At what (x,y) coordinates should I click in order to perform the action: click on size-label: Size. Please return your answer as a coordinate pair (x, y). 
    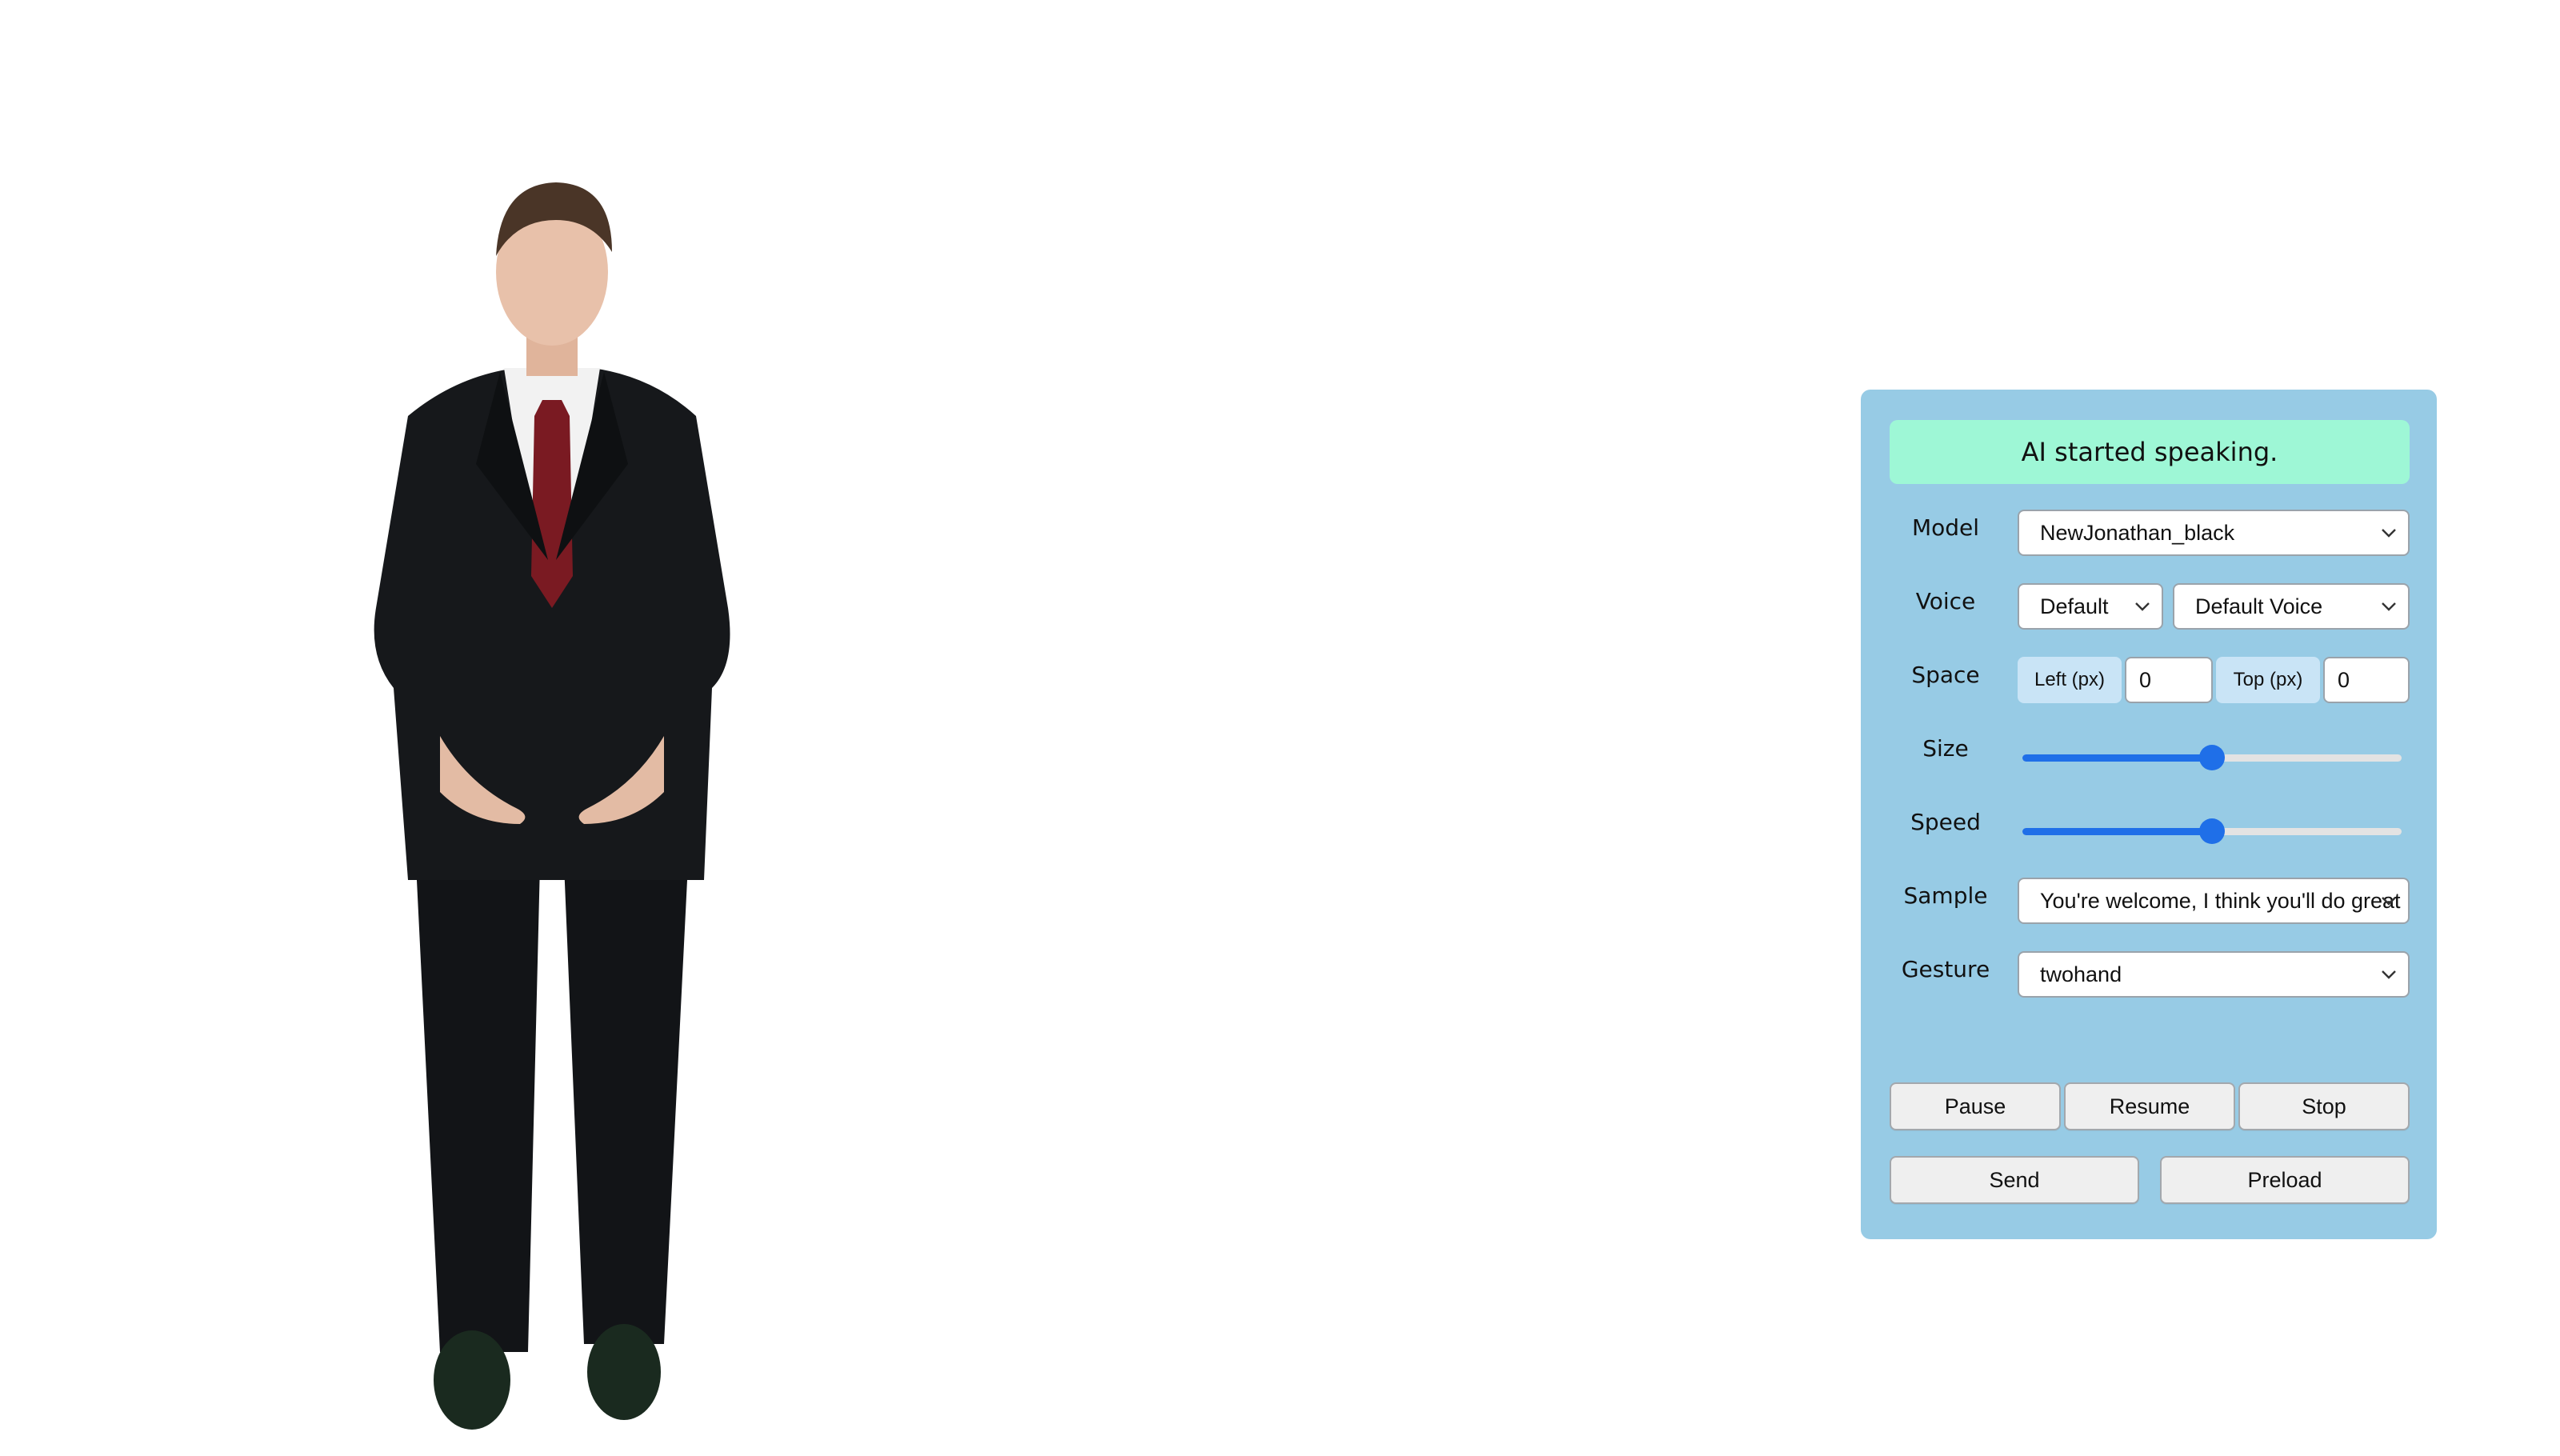
    Looking at the image, I should click on (1945, 748).